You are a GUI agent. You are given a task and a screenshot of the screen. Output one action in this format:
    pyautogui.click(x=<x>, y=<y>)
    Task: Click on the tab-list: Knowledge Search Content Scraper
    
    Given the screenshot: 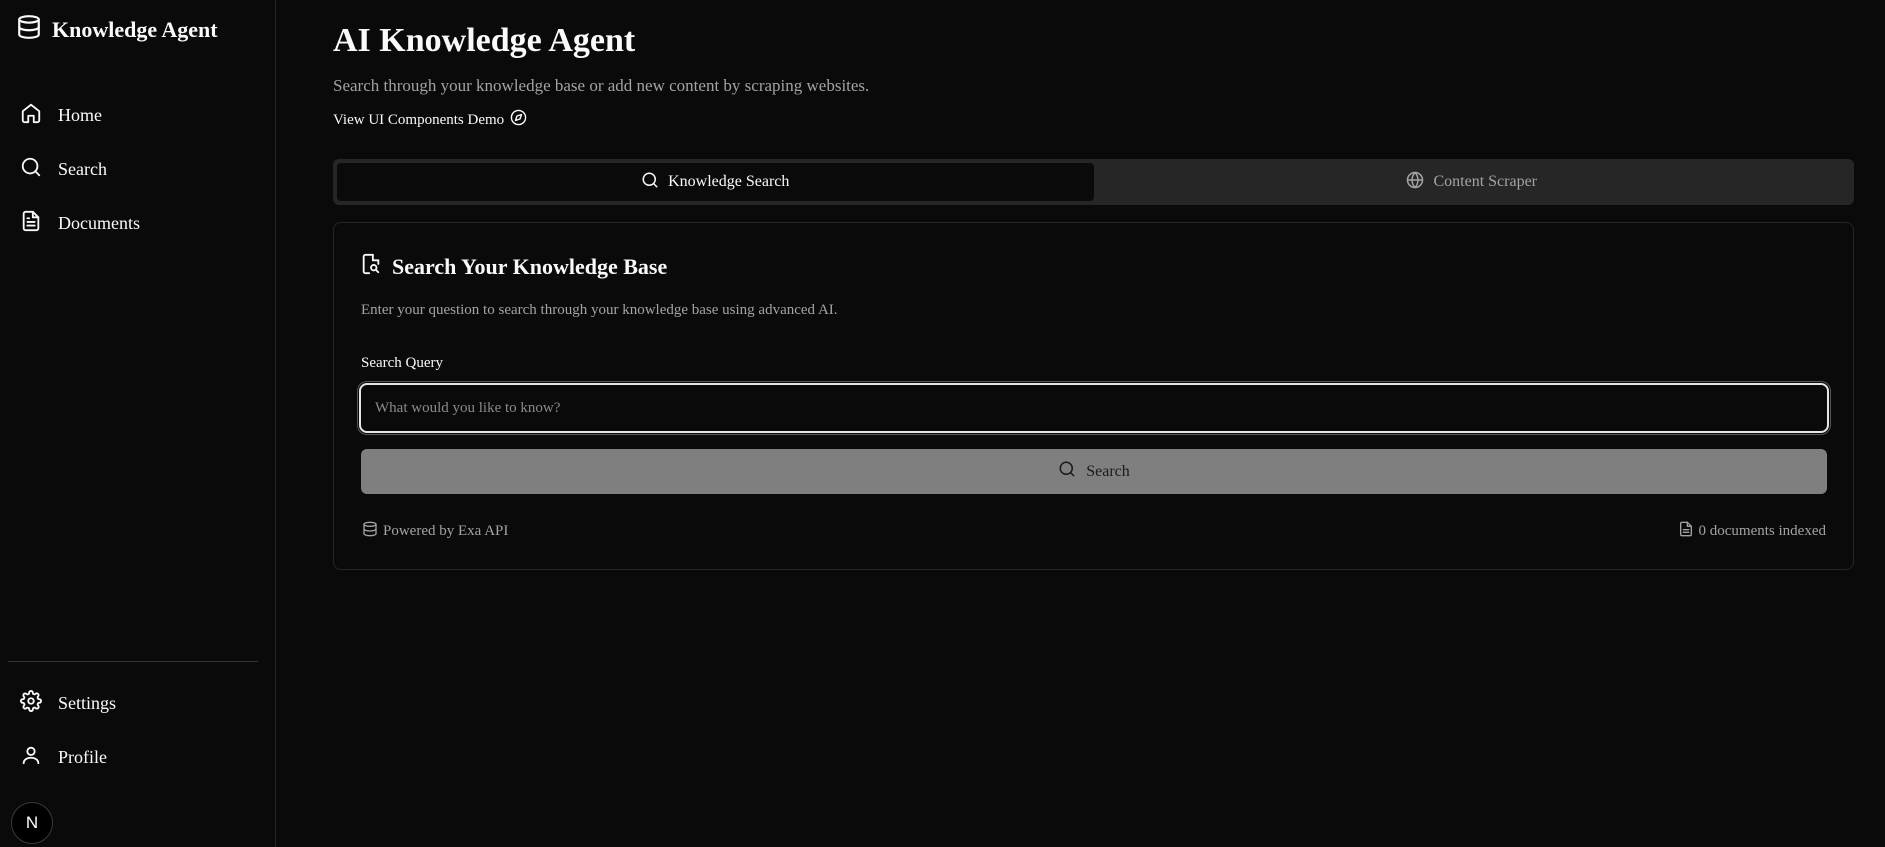 What is the action you would take?
    pyautogui.click(x=1093, y=182)
    